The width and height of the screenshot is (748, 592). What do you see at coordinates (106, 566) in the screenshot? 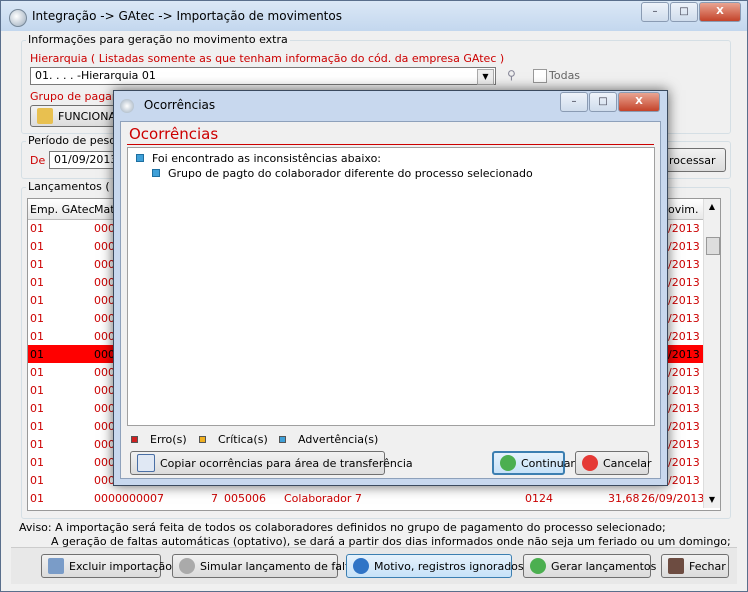
I see `excluir-button: Excluir importação` at bounding box center [106, 566].